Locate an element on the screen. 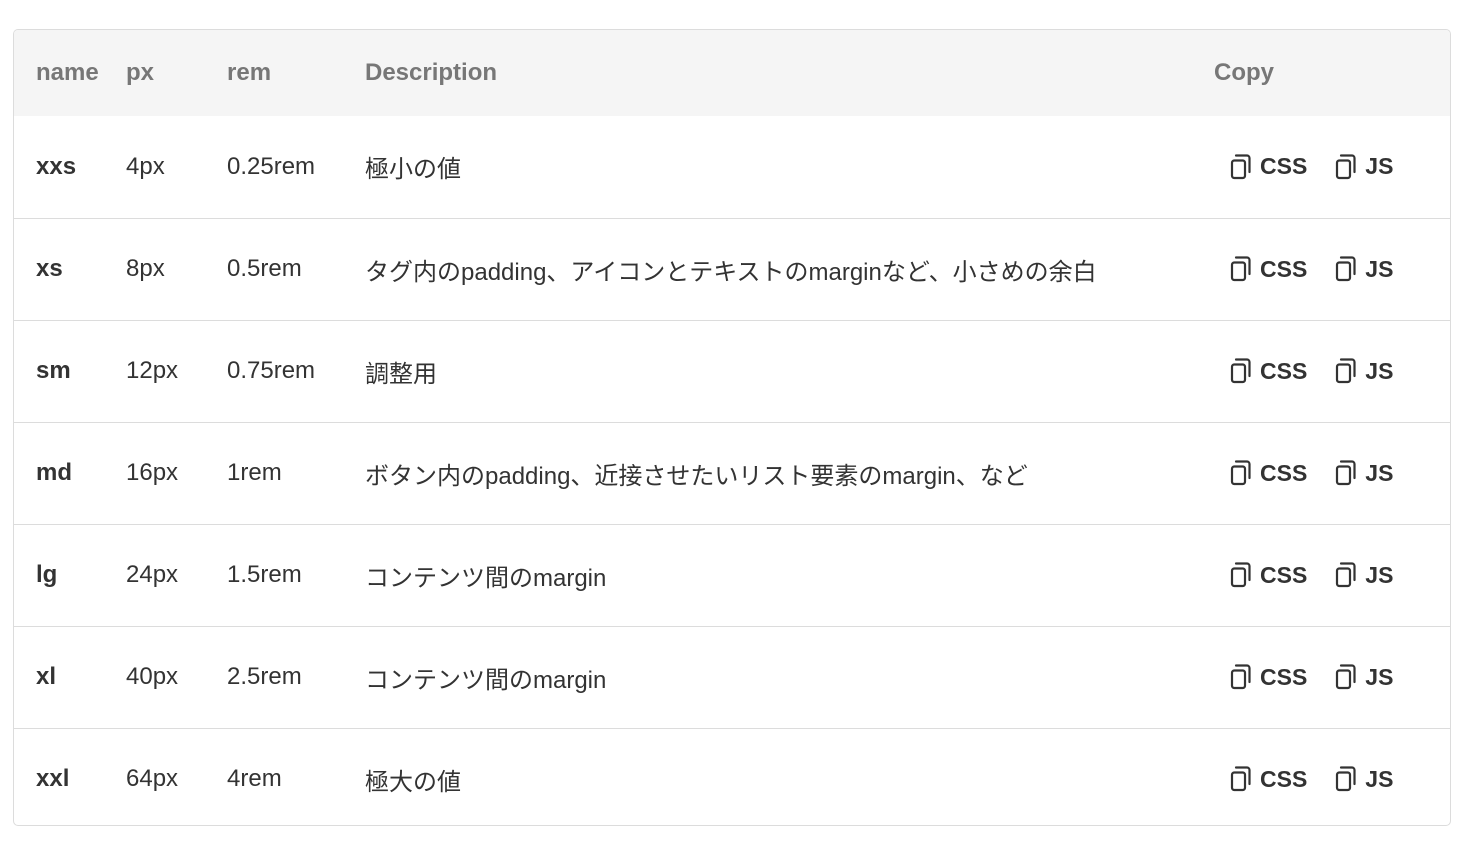 This screenshot has width=1460, height=848. cell-description: 調整用 is located at coordinates (401, 374).